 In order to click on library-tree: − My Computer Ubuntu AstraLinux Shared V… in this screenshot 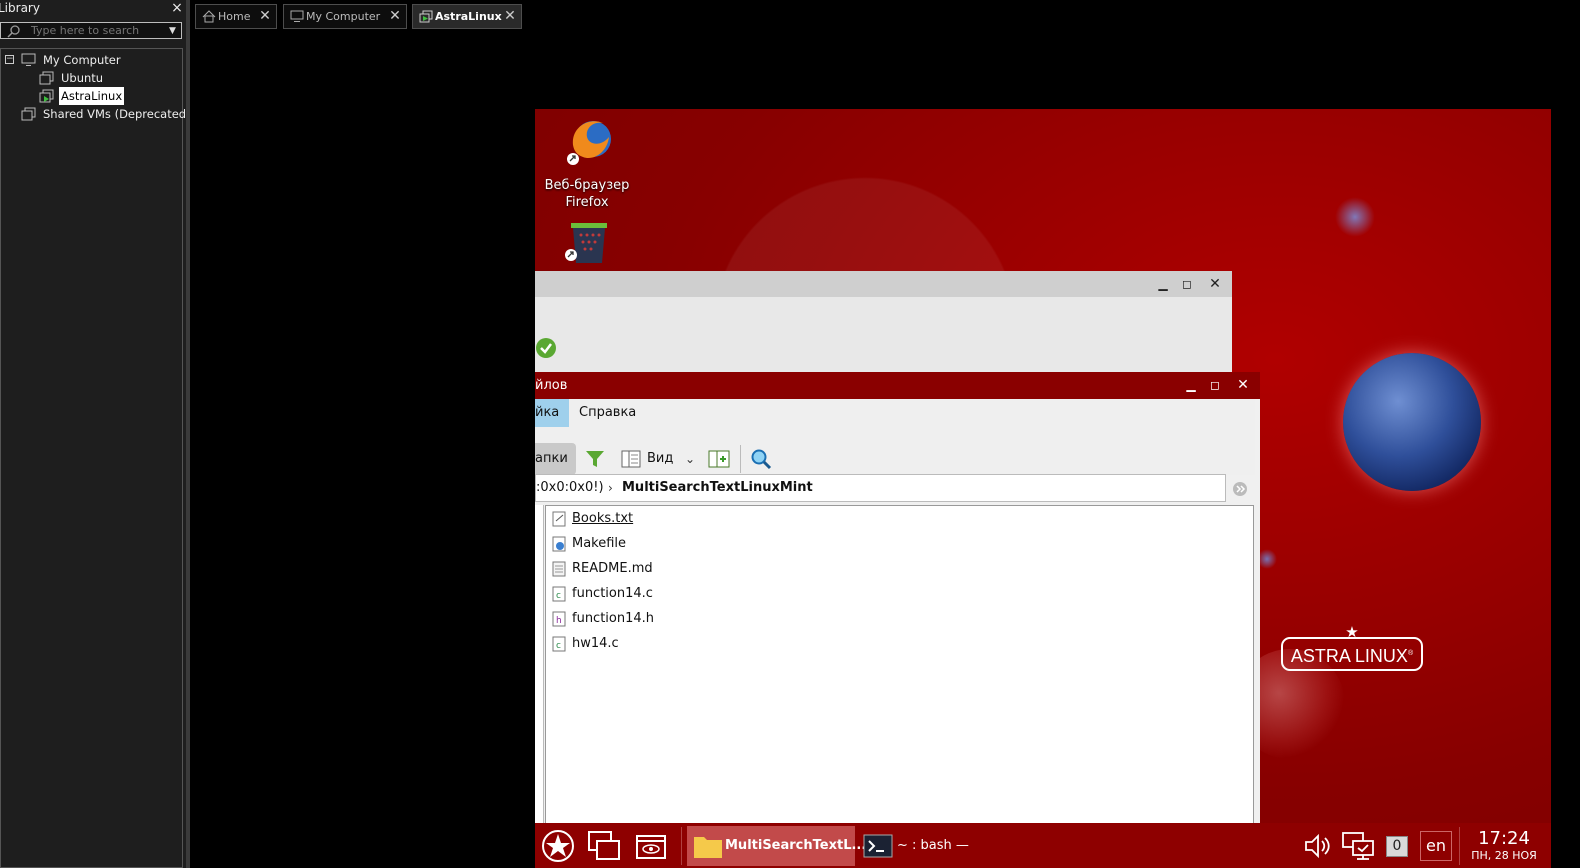, I will do `click(95, 458)`.